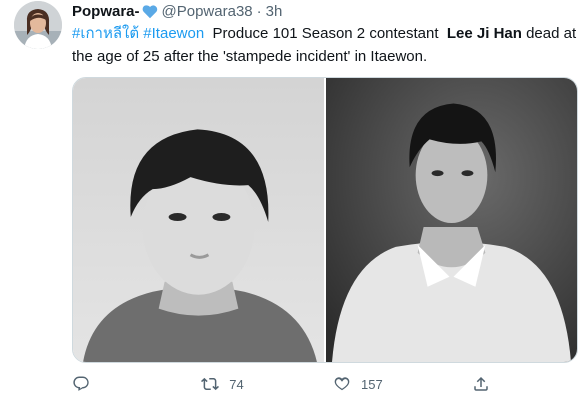 Image resolution: width=584 pixels, height=396 pixels. I want to click on retweet-button: 74, so click(222, 384).